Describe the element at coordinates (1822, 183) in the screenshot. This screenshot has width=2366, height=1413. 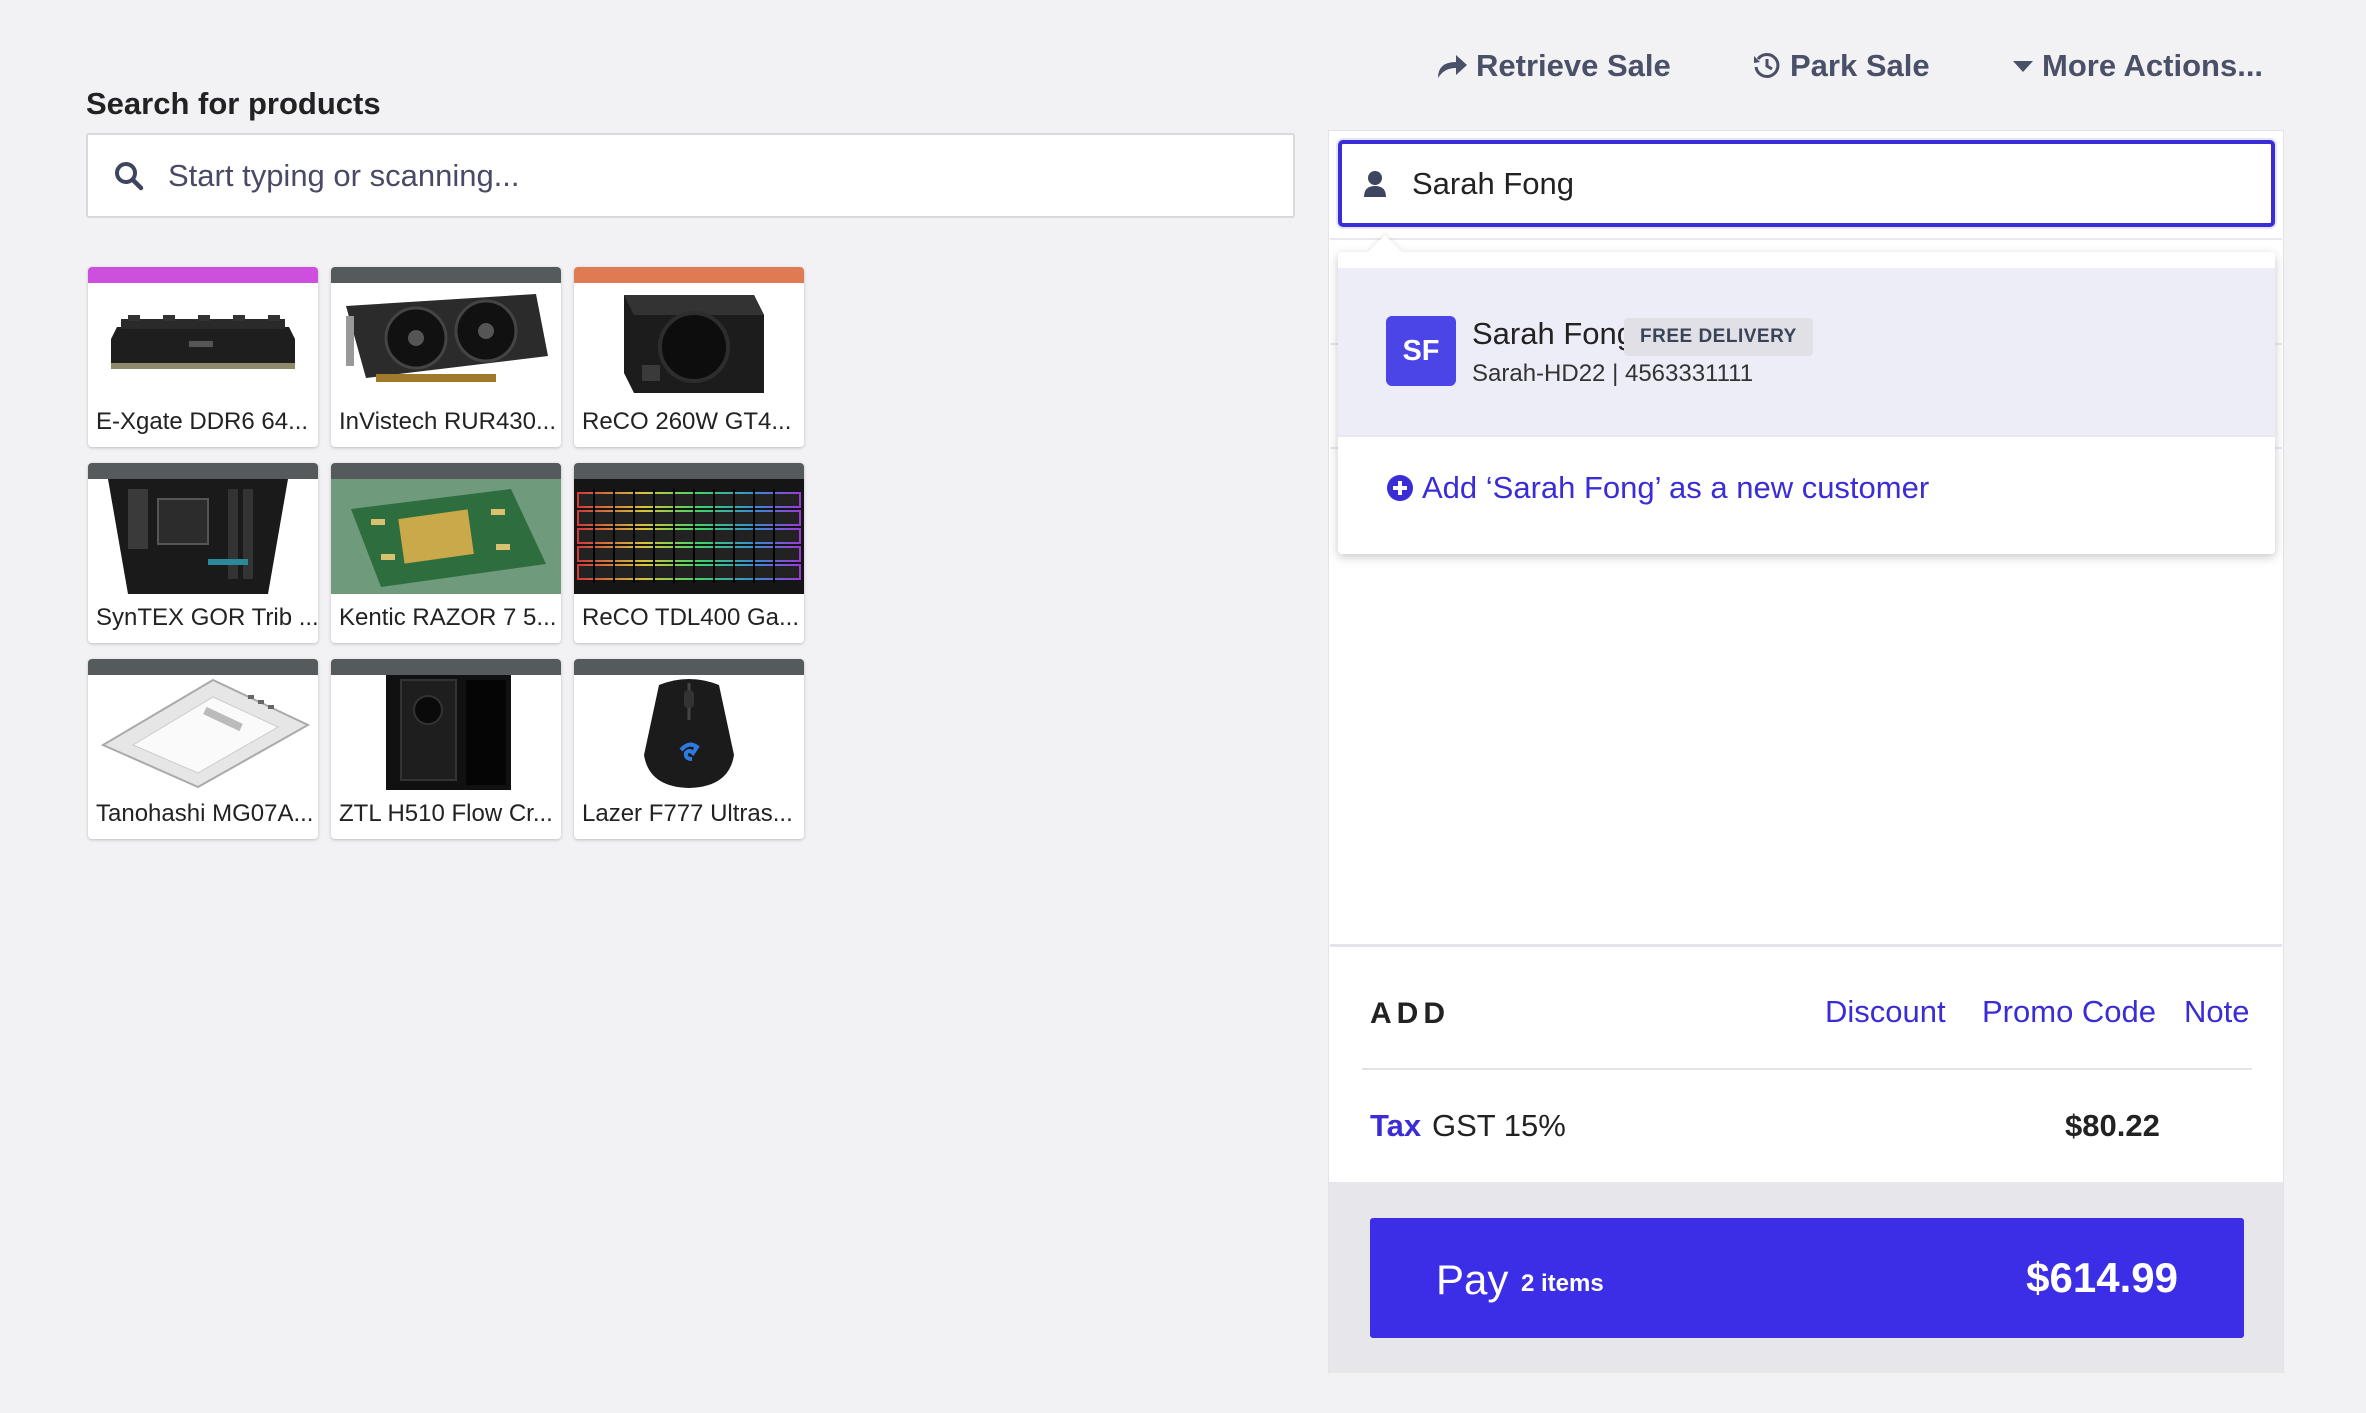
I see `customer-search-input` at that location.